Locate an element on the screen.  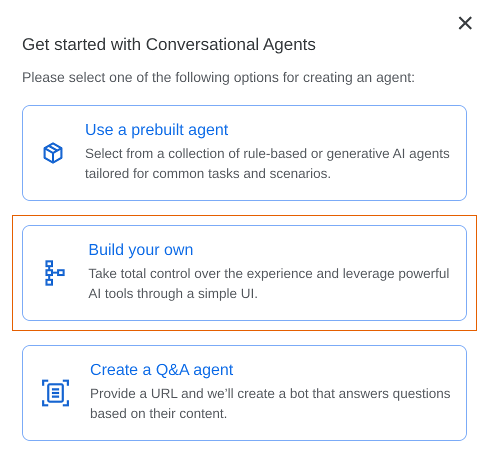
close-button: × is located at coordinates (465, 24).